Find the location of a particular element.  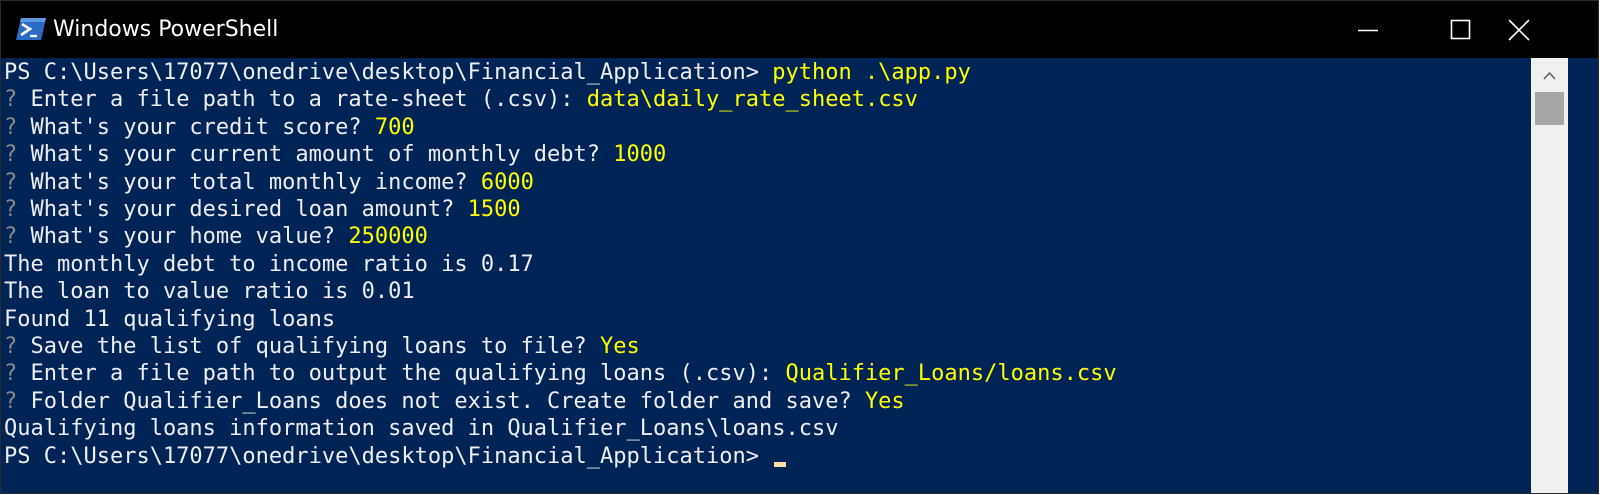

text-cursor is located at coordinates (780, 464).